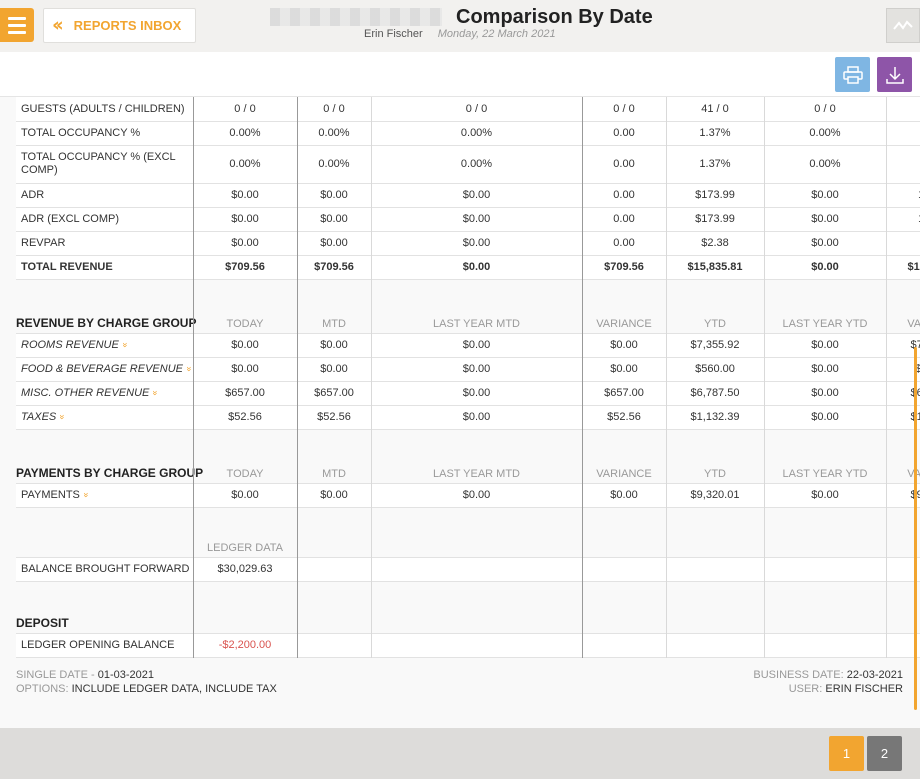 This screenshot has width=920, height=779. I want to click on hamburger-icon, so click(17, 18).